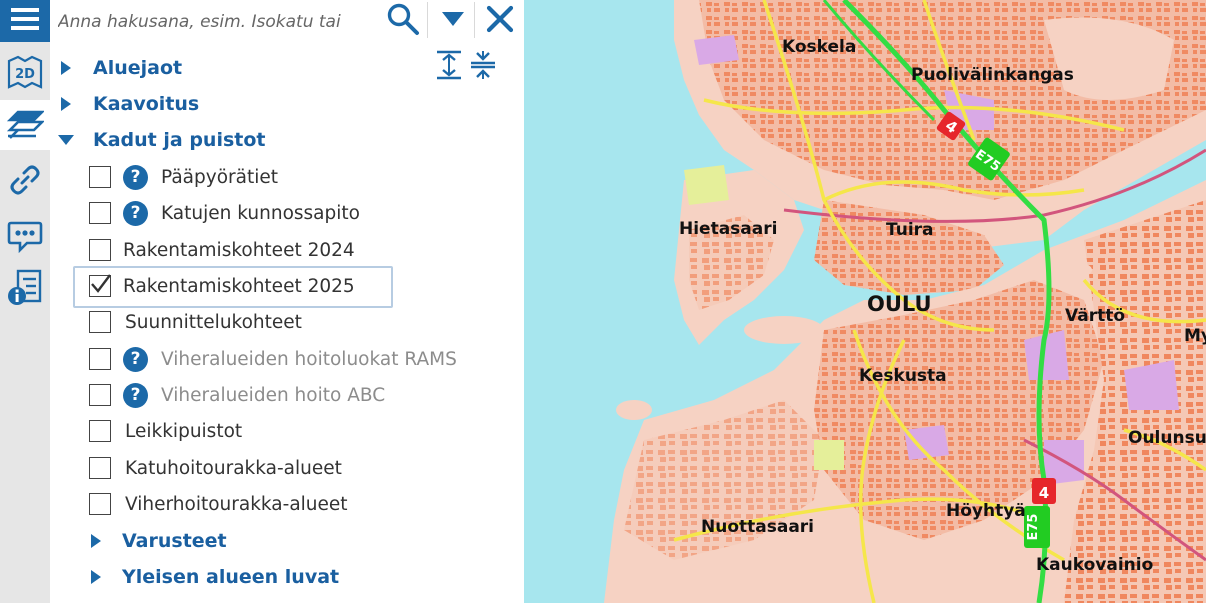  Describe the element at coordinates (236, 504) in the screenshot. I see `layer-label: Viherhoitourakka-alueet` at that location.